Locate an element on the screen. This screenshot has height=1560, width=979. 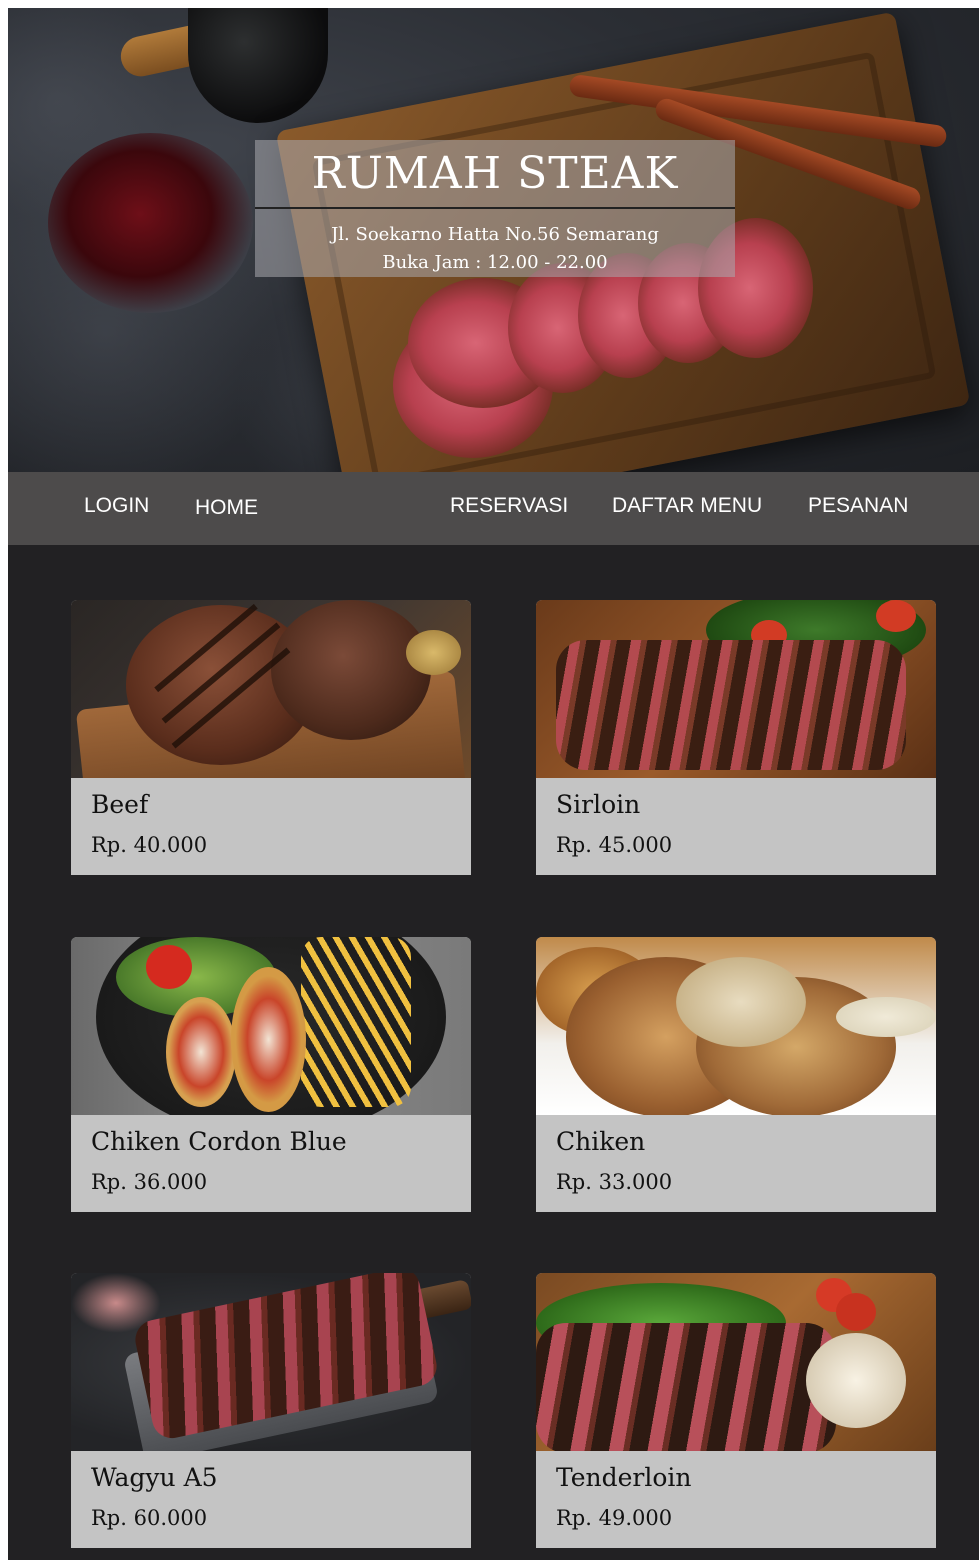
menu-card-sirloin: Sirloin Rp. 45.000 is located at coordinates (736, 737).